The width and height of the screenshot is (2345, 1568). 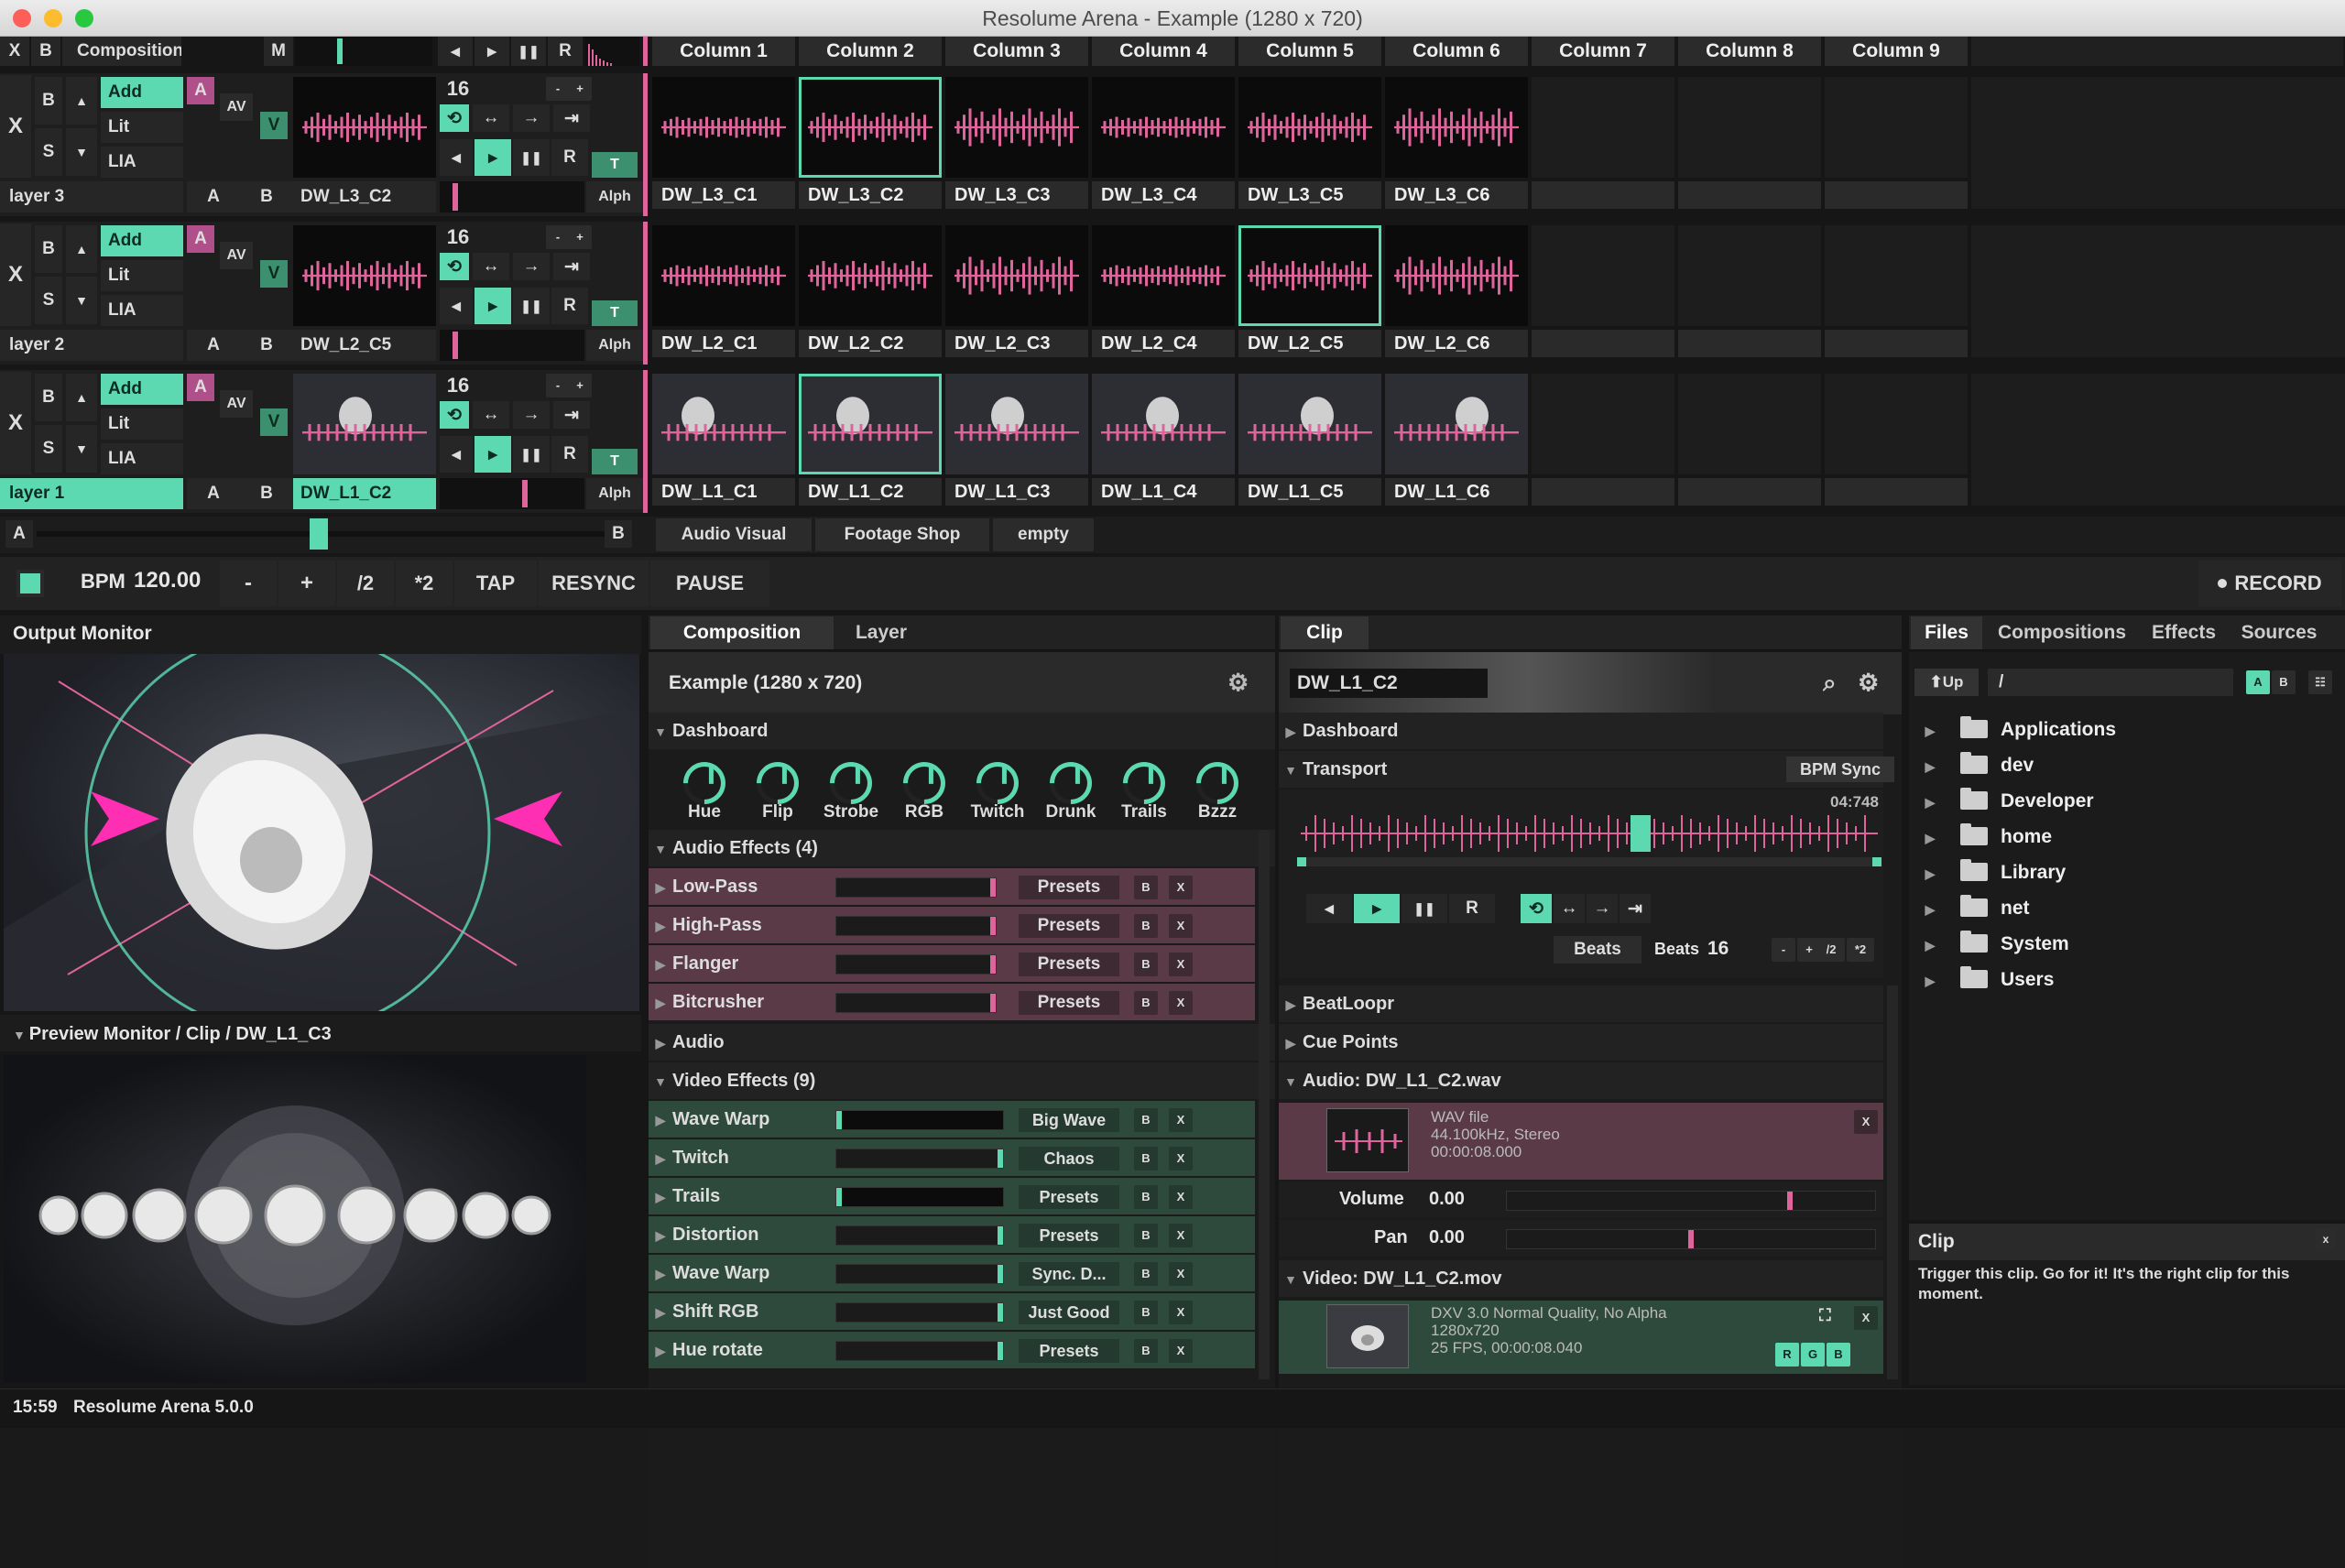 What do you see at coordinates (1069, 1159) in the screenshot?
I see `video-effect-presets-dropdown: Chaos` at bounding box center [1069, 1159].